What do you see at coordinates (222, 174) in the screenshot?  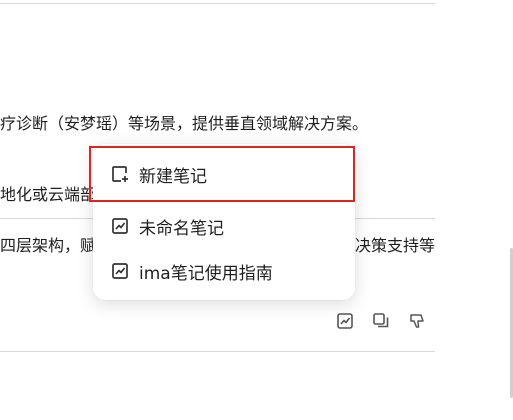 I see `highlight-box` at bounding box center [222, 174].